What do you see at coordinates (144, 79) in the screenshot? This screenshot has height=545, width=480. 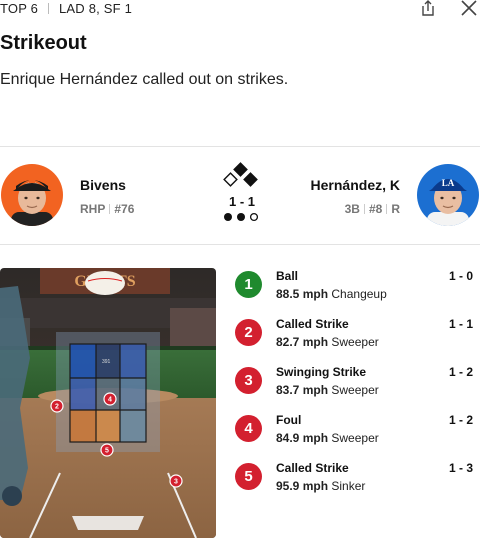 I see `play-description: Enrique Hernández called out on strikes.` at bounding box center [144, 79].